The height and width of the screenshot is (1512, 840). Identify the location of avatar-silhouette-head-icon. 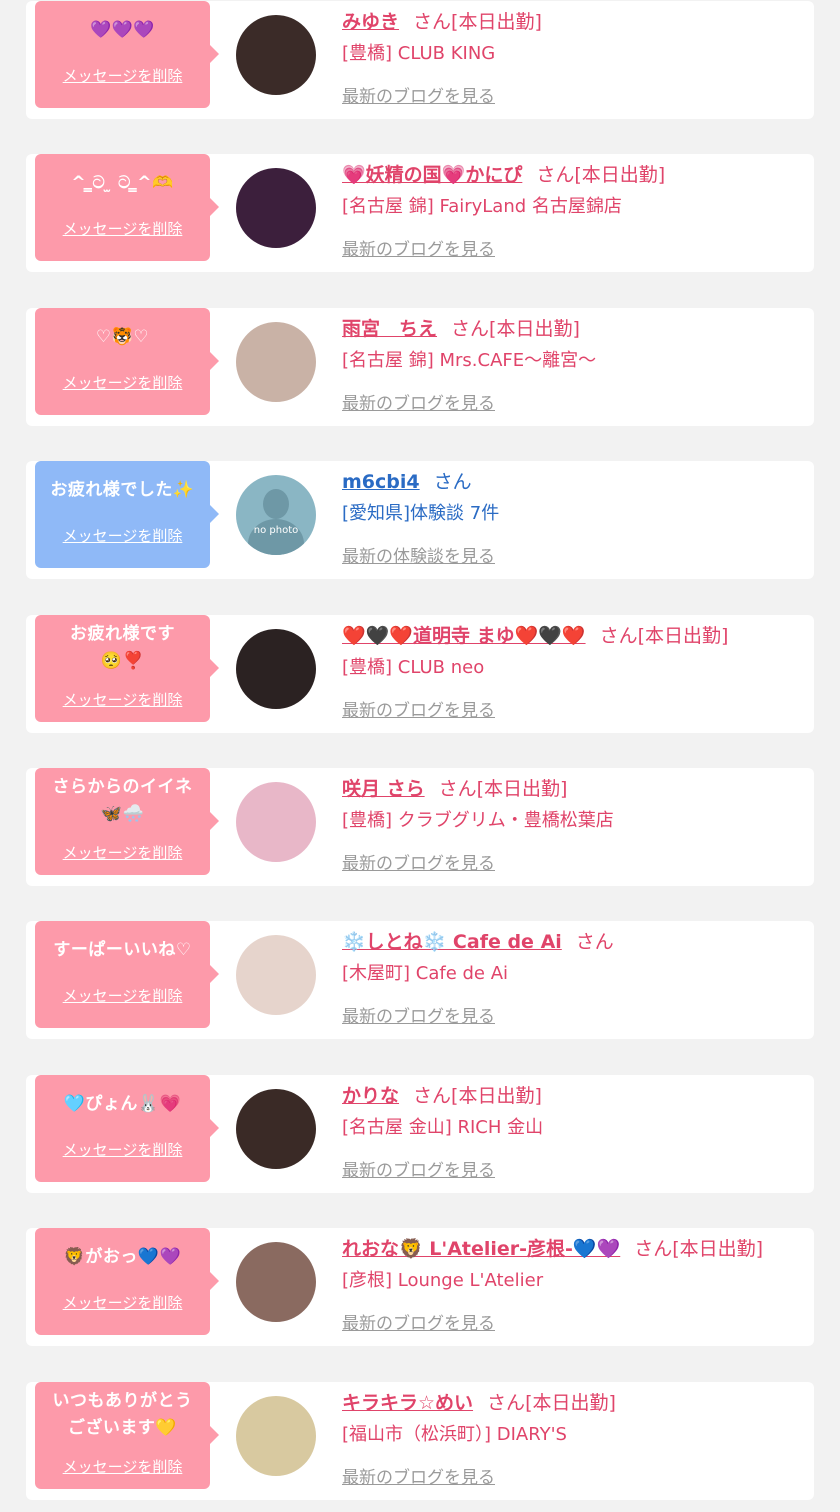
(276, 504).